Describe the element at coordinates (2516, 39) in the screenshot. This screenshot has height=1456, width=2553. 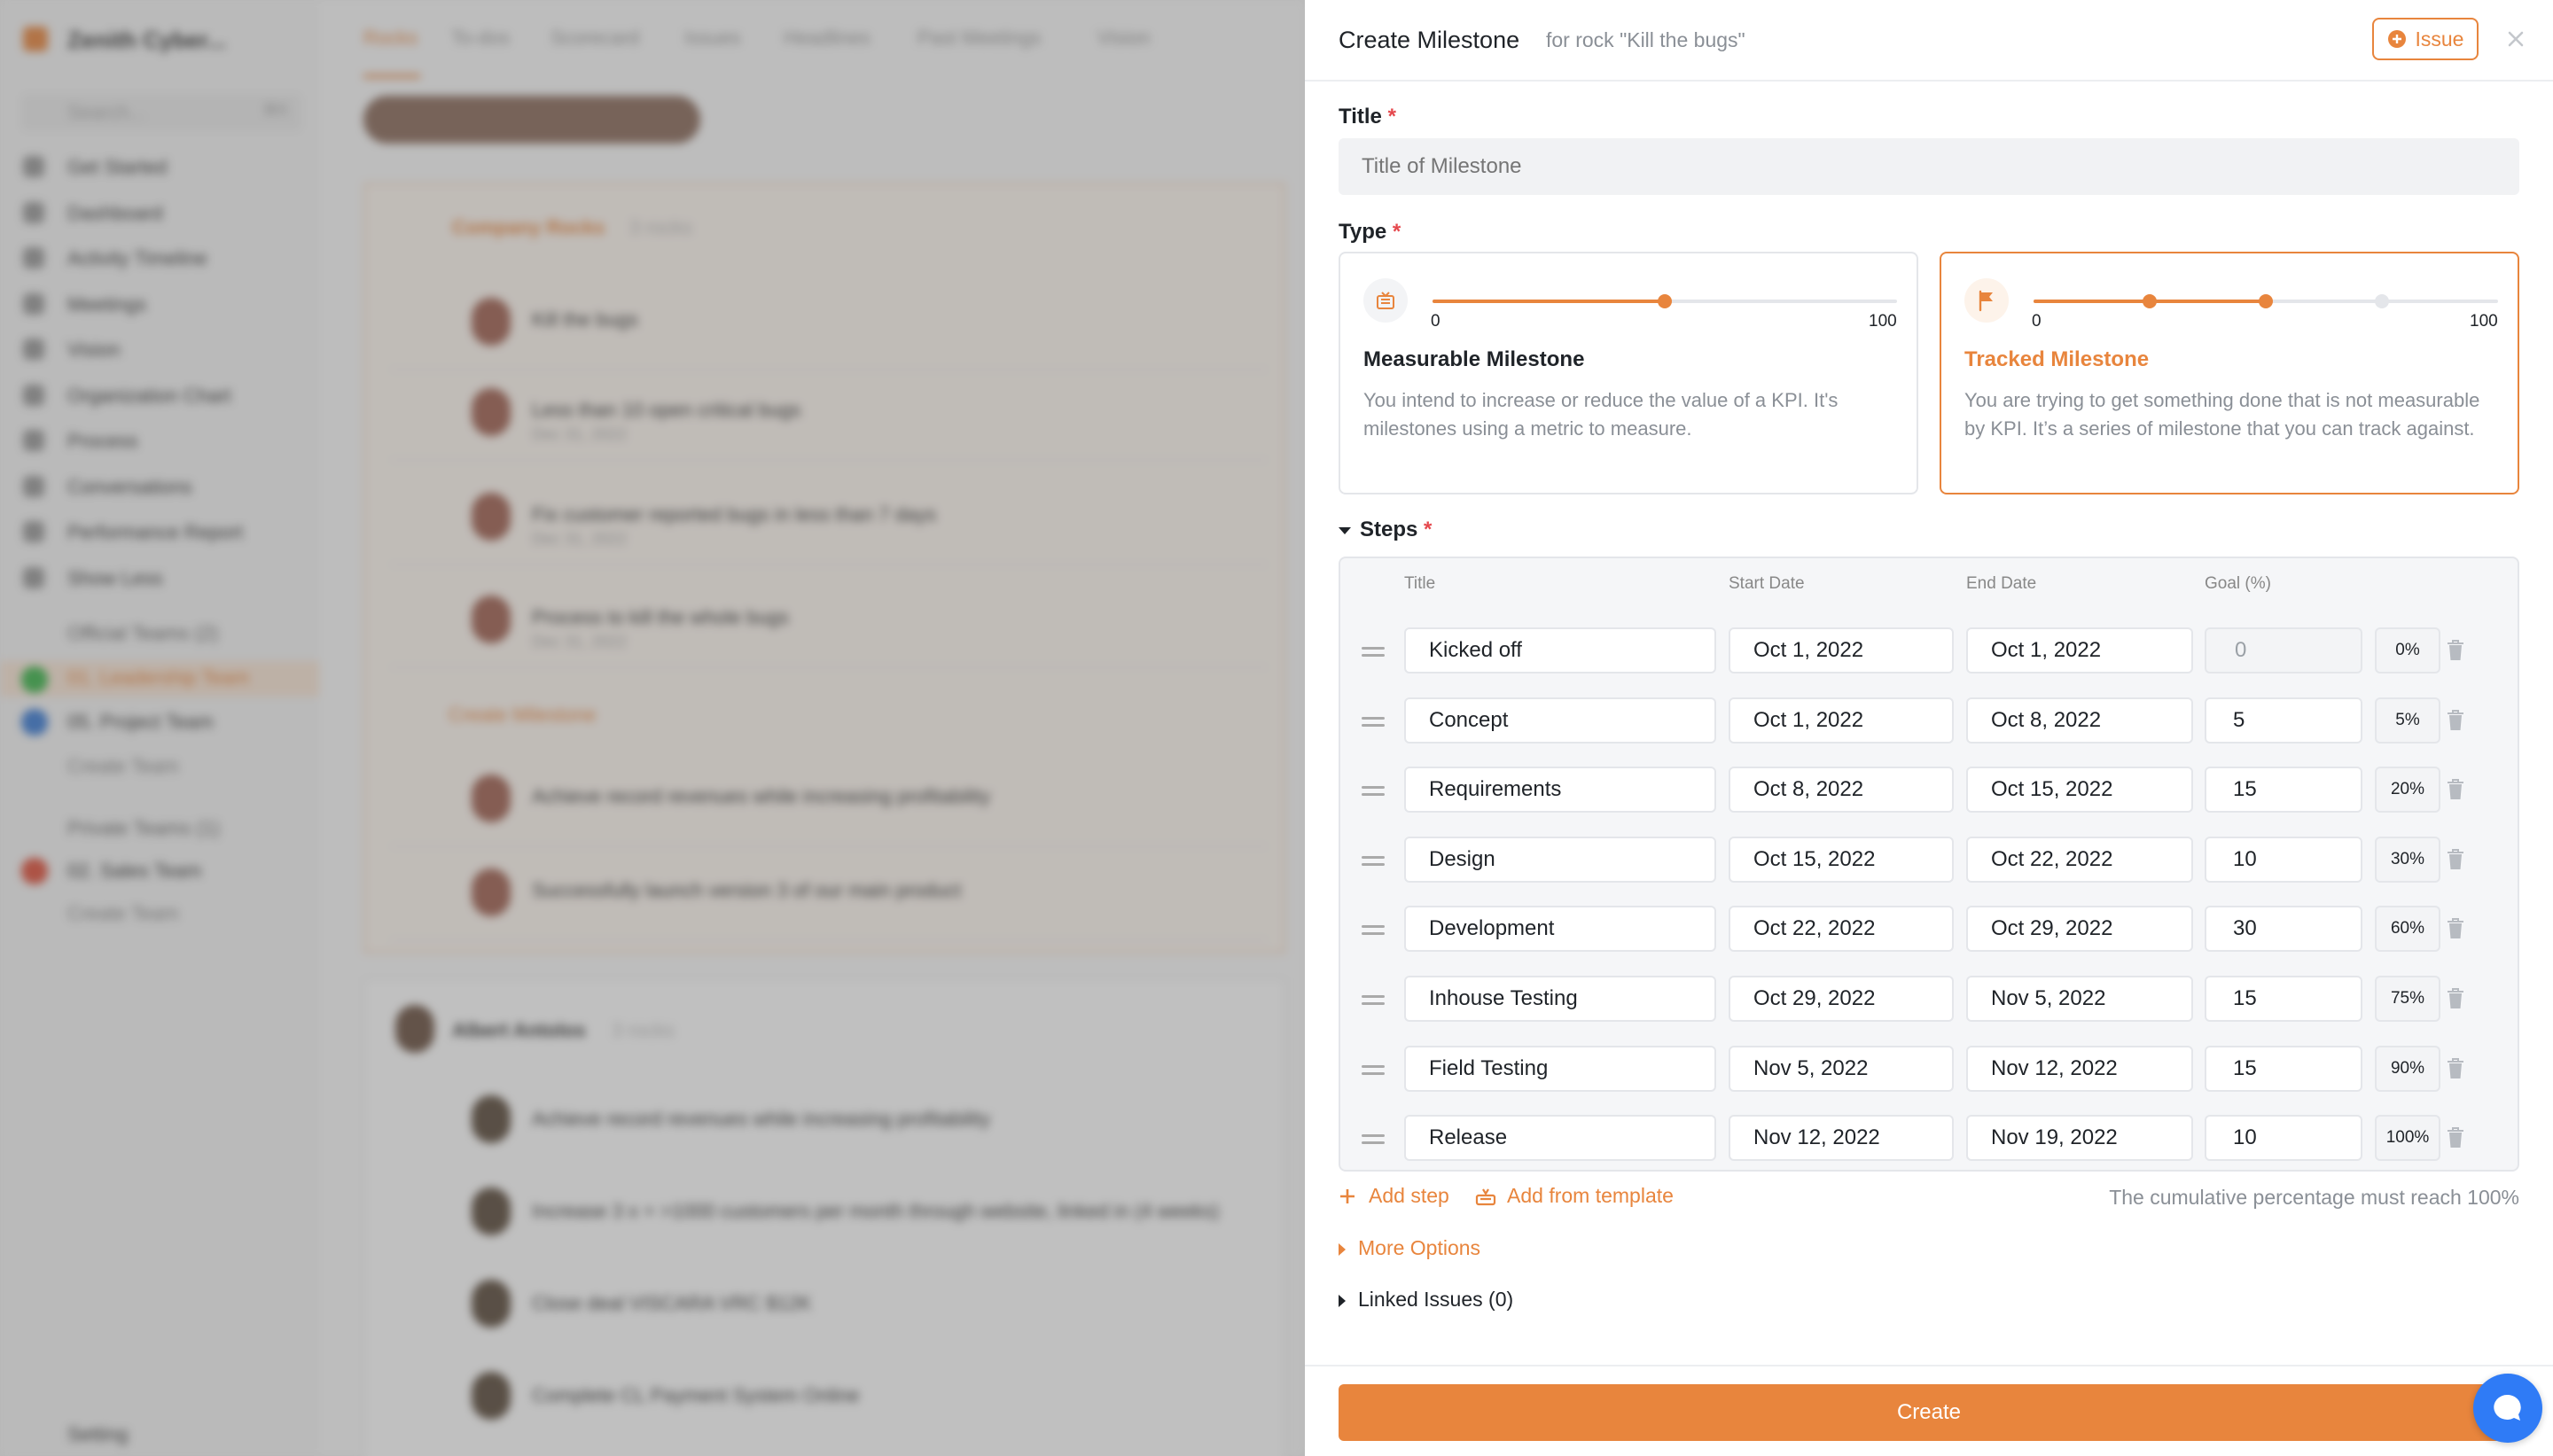
I see `close-icon` at that location.